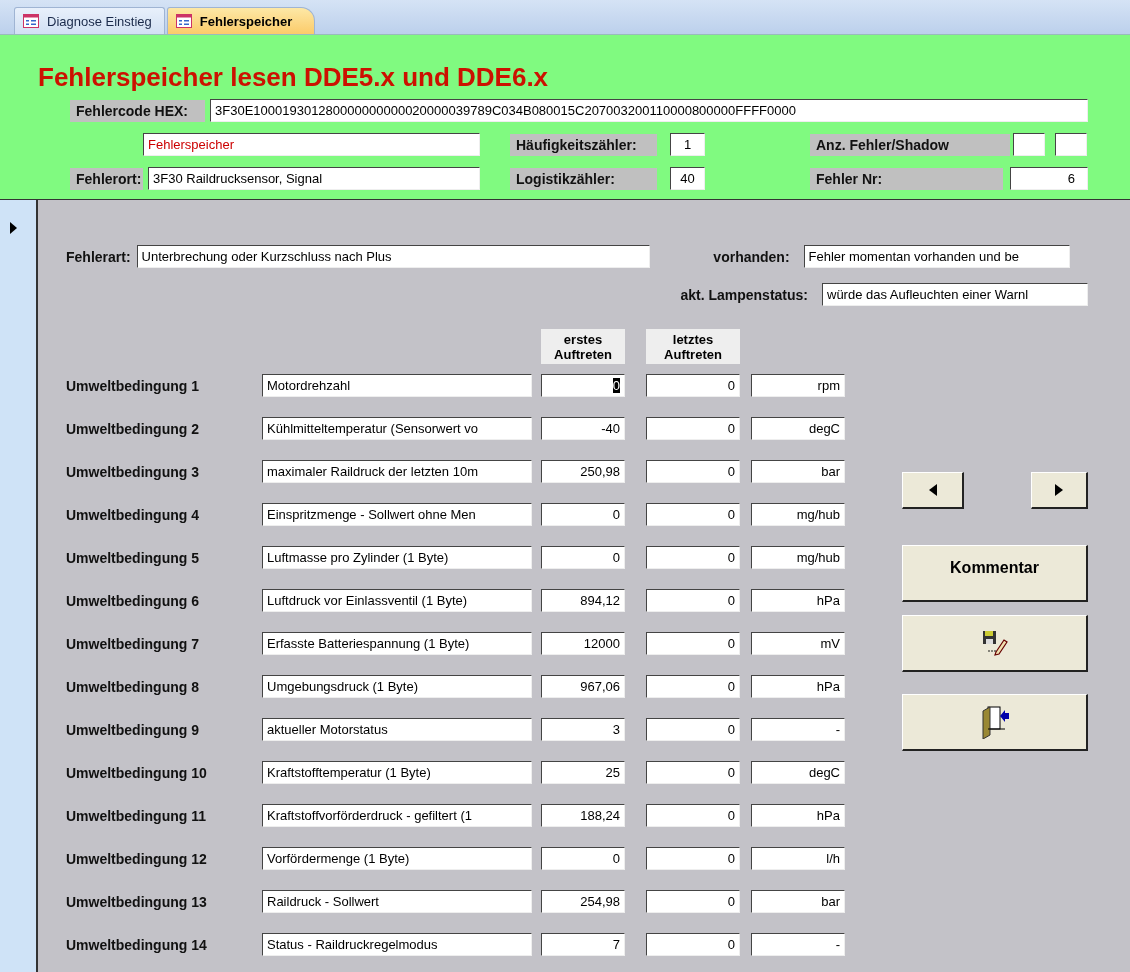 Image resolution: width=1130 pixels, height=972 pixels. Describe the element at coordinates (397, 385) in the screenshot. I see `description-field: Motordrehzahl` at that location.